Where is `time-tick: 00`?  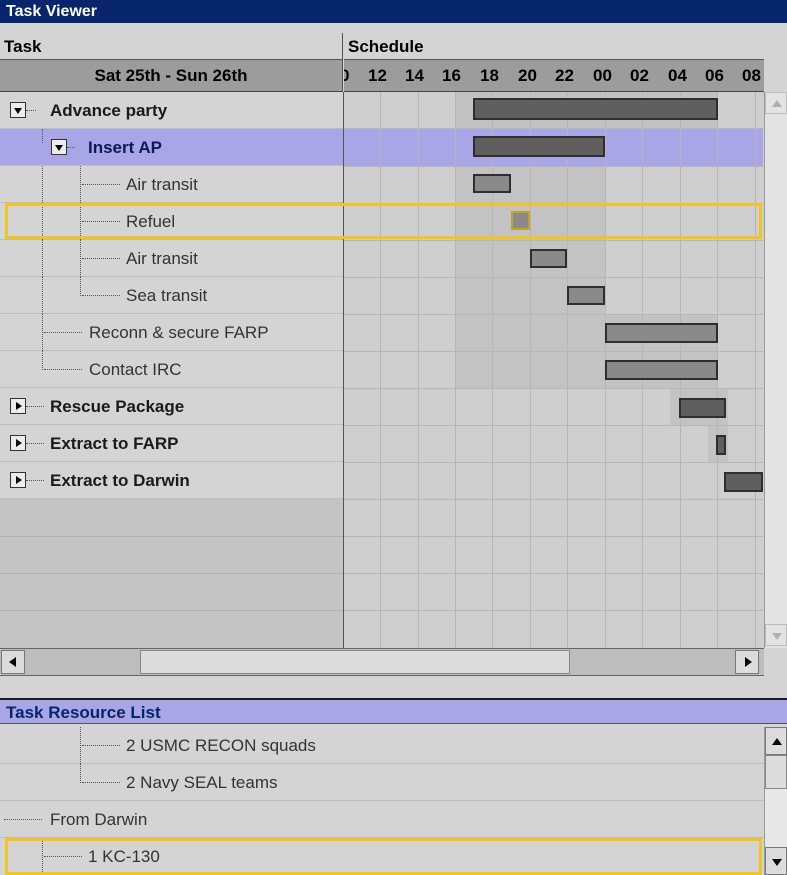
time-tick: 00 is located at coordinates (602, 75).